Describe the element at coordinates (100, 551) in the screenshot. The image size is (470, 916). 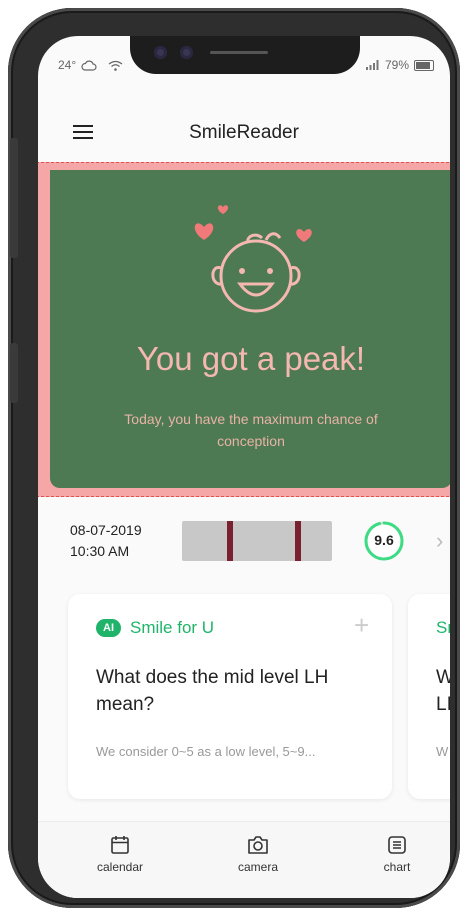
I see `result-time: 10:30 AM` at that location.